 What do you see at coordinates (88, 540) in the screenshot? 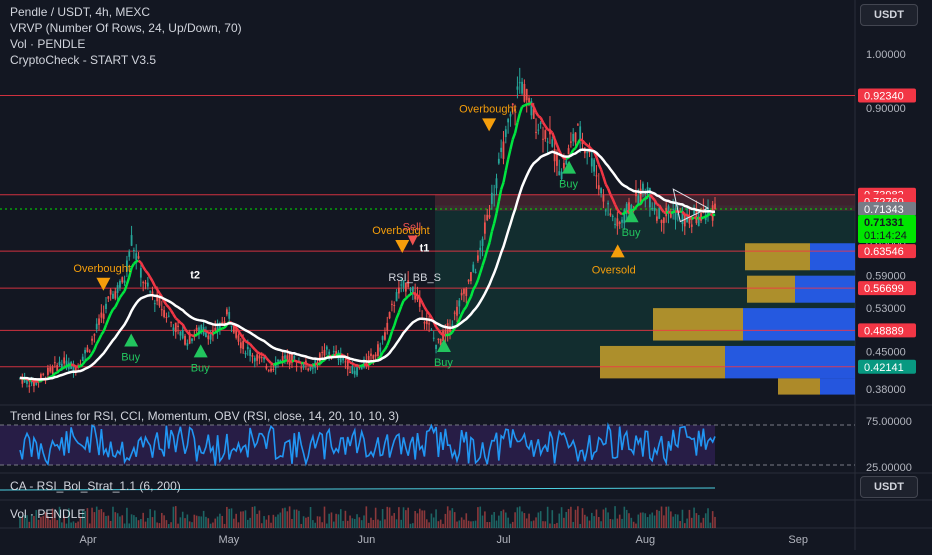
I see `x-tick-0: Apr` at bounding box center [88, 540].